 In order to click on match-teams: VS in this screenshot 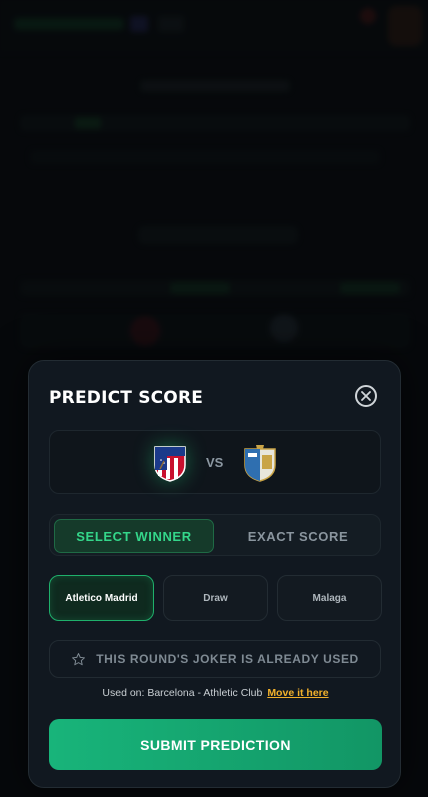, I will do `click(215, 462)`.